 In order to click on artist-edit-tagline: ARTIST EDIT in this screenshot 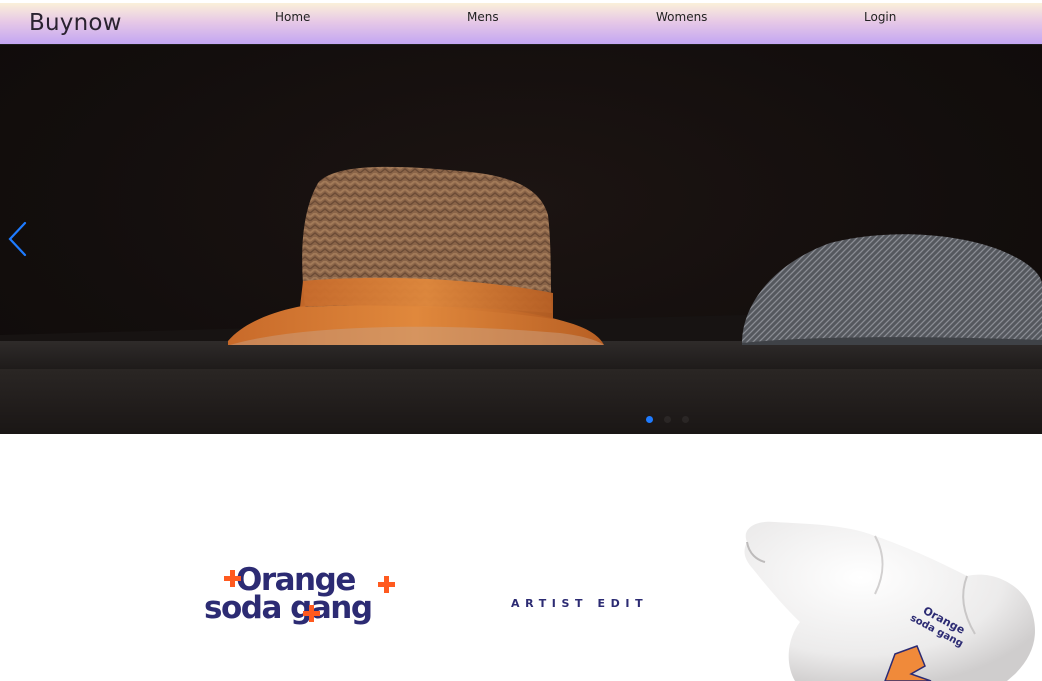, I will do `click(580, 603)`.